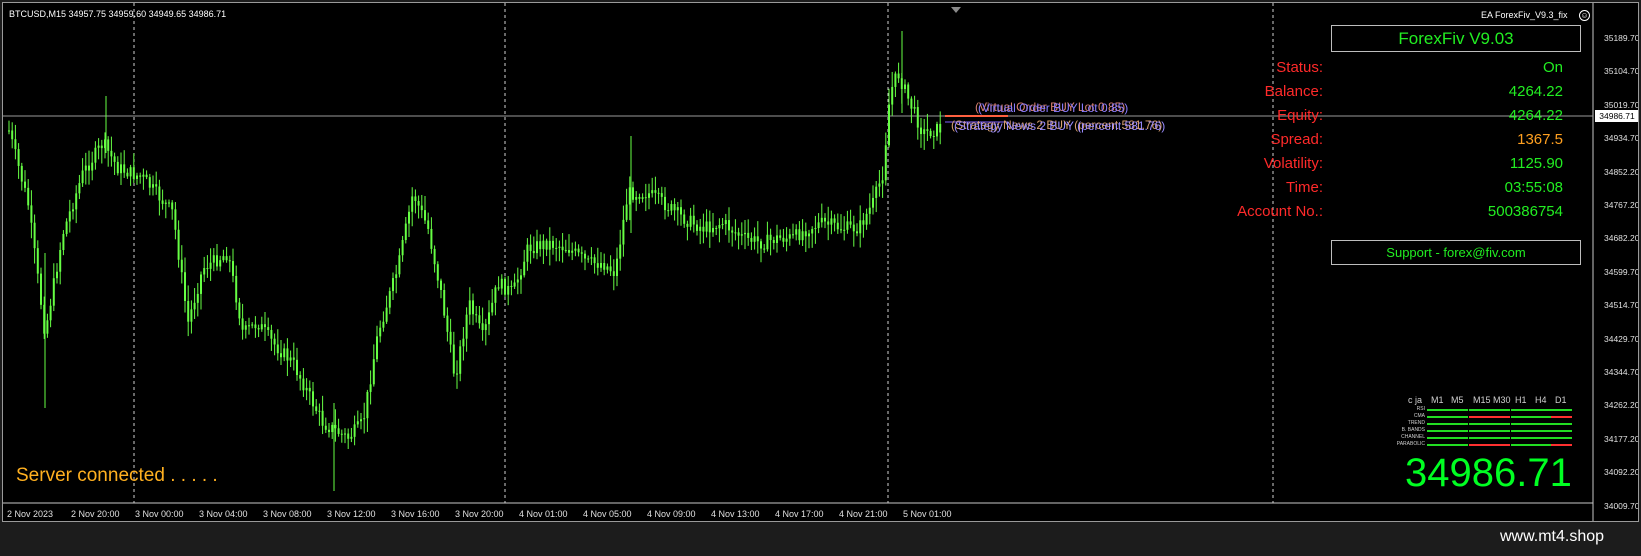  Describe the element at coordinates (479, 514) in the screenshot. I see `time-tick-label: 3 Nov 20:00` at that location.